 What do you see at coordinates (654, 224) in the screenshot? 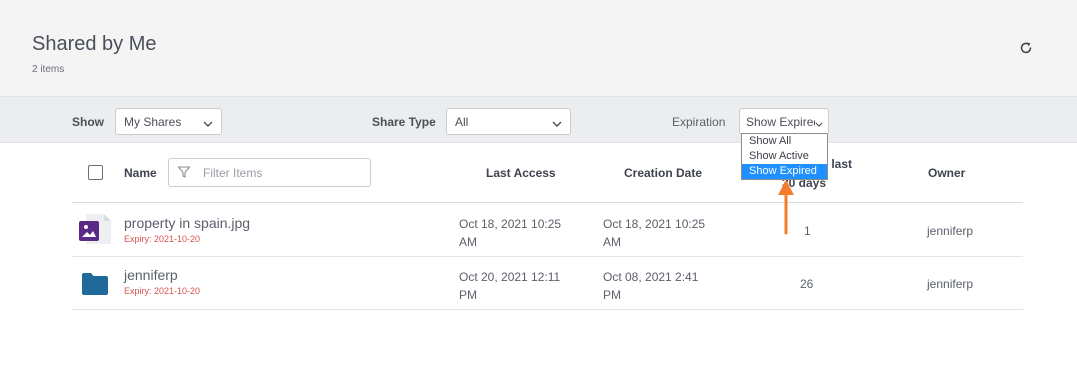
I see `row-created-date: Oct 18, 2021 10:25` at bounding box center [654, 224].